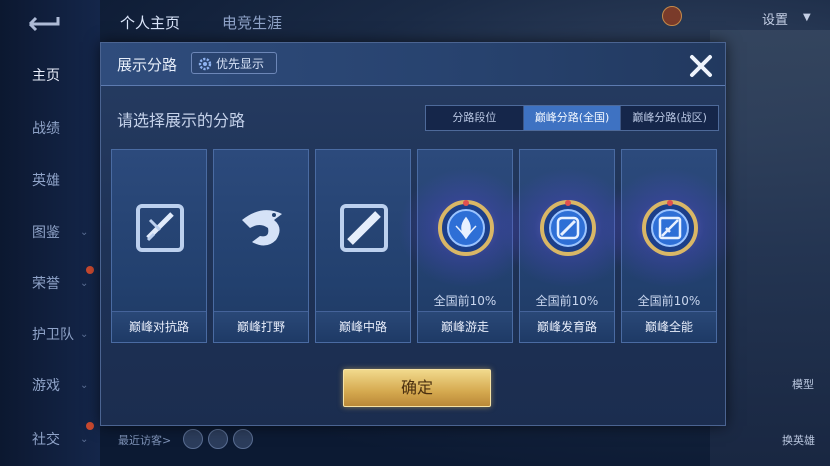 The width and height of the screenshot is (830, 466). Describe the element at coordinates (53, 335) in the screenshot. I see `sidebar-item-label: 护卫队` at that location.